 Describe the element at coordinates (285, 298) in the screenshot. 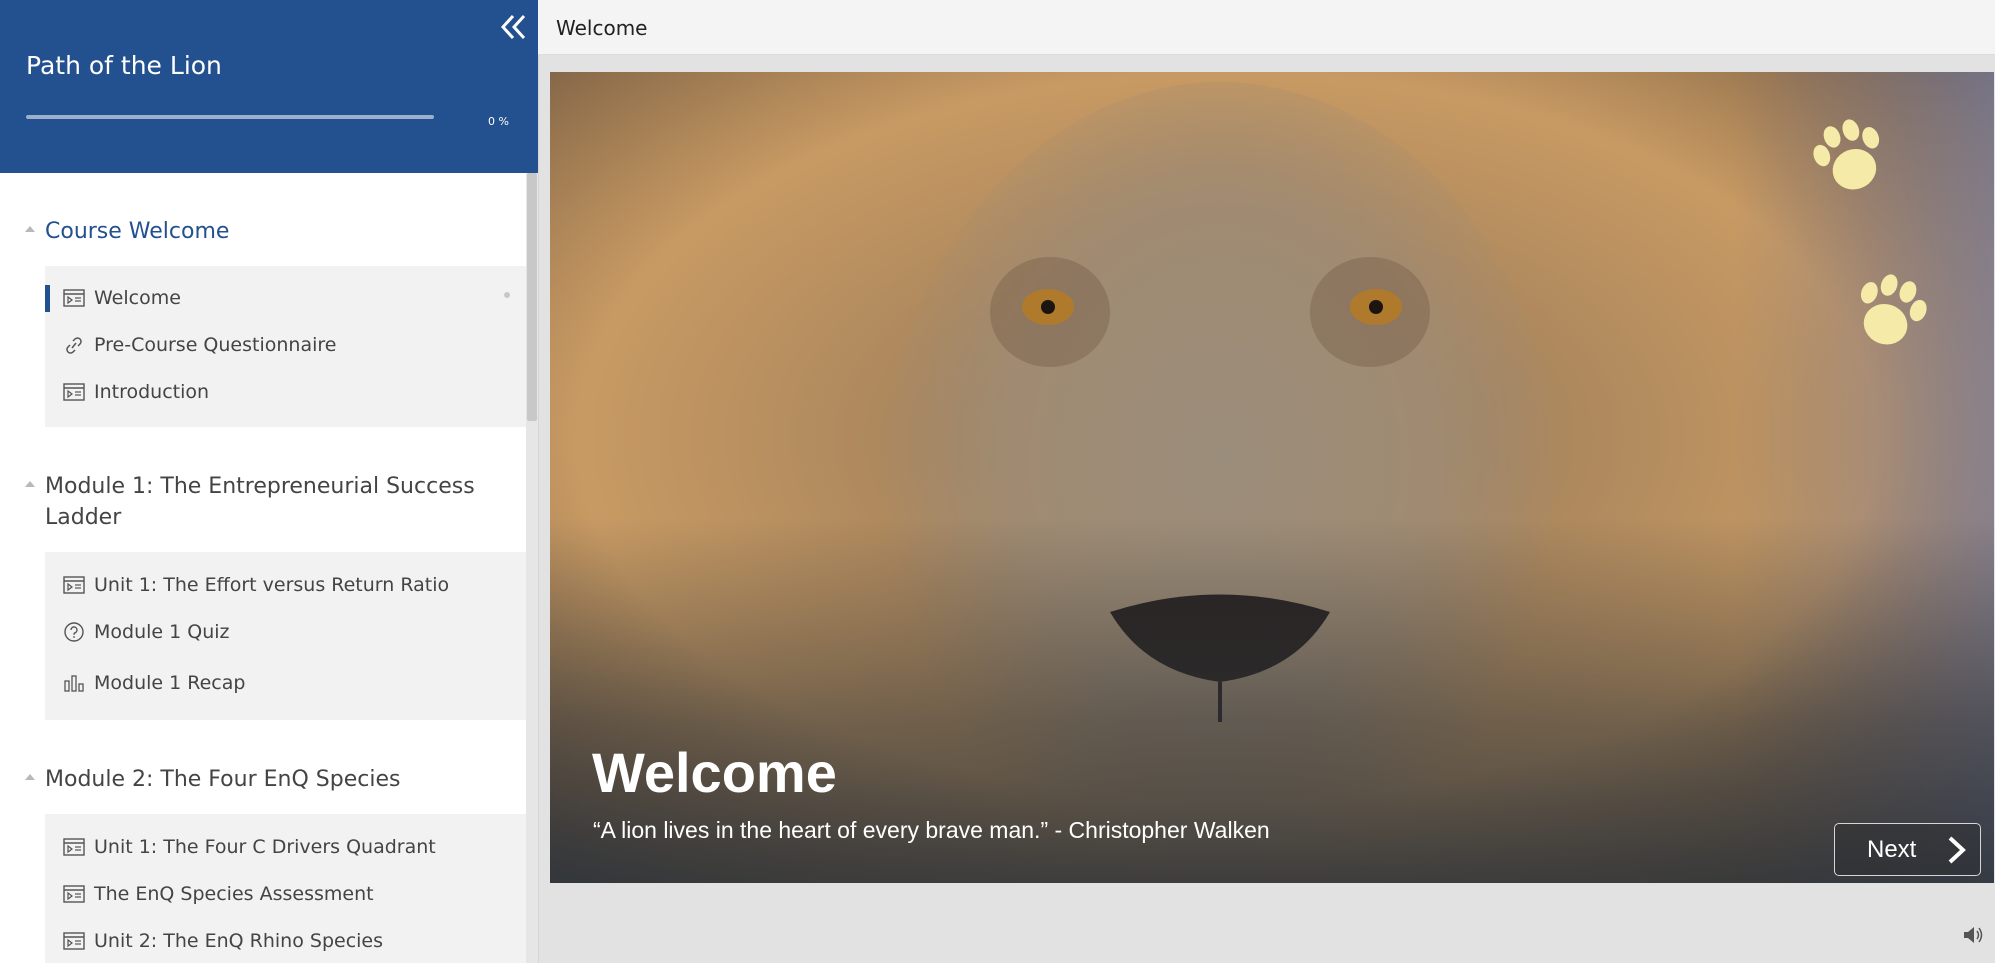

I see `lesson-welcome: Welcome` at that location.